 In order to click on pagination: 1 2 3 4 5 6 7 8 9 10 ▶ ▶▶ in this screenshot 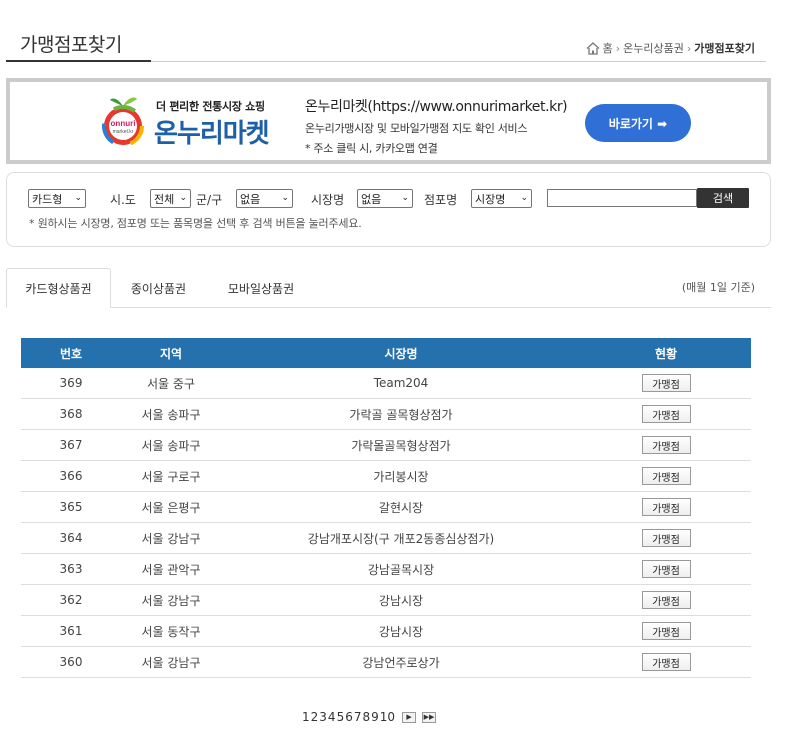, I will do `click(369, 717)`.